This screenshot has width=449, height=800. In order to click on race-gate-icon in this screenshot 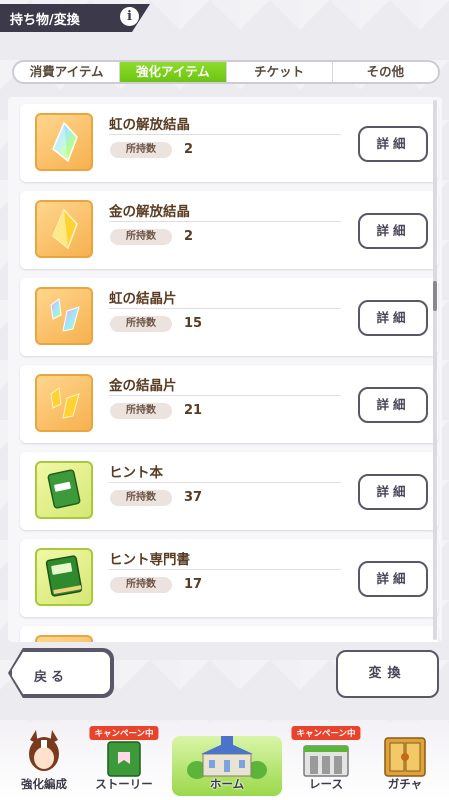, I will do `click(326, 761)`.